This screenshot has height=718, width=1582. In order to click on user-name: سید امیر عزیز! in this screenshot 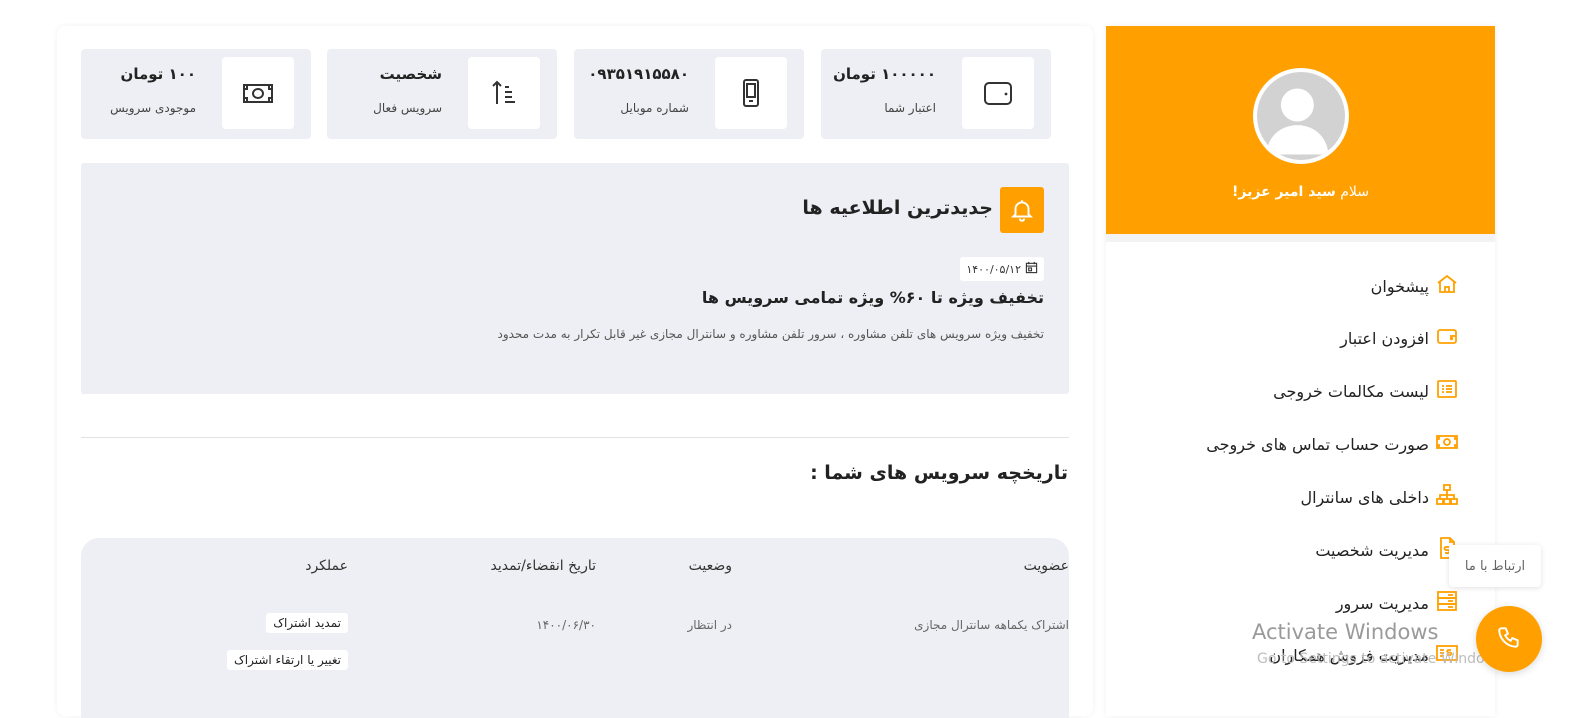, I will do `click(1283, 192)`.